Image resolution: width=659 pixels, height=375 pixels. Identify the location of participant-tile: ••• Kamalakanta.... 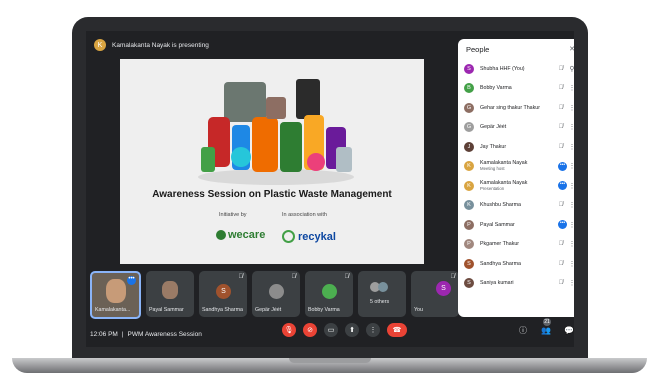
(115, 295).